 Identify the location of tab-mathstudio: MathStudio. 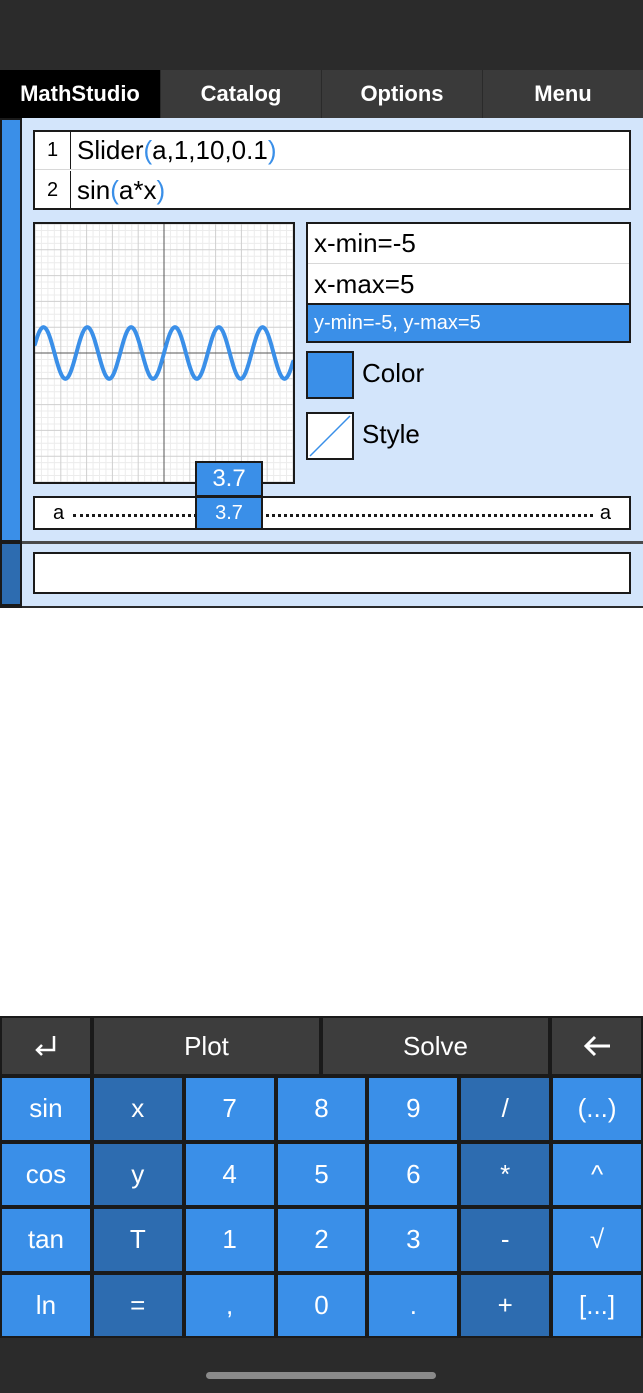
(80, 94).